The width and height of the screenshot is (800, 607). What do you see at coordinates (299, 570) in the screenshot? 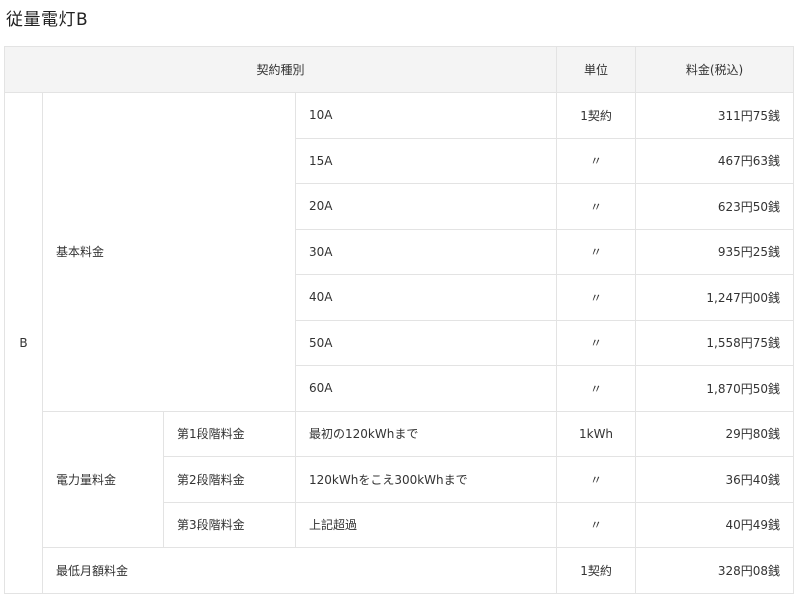
I see `minimum-charge-label: 最低月額料金` at bounding box center [299, 570].